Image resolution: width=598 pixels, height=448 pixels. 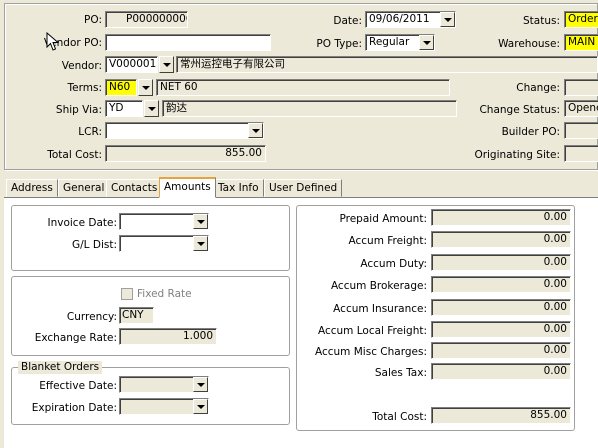 I want to click on invoice-date-label: Invoice Date:, so click(x=82, y=223).